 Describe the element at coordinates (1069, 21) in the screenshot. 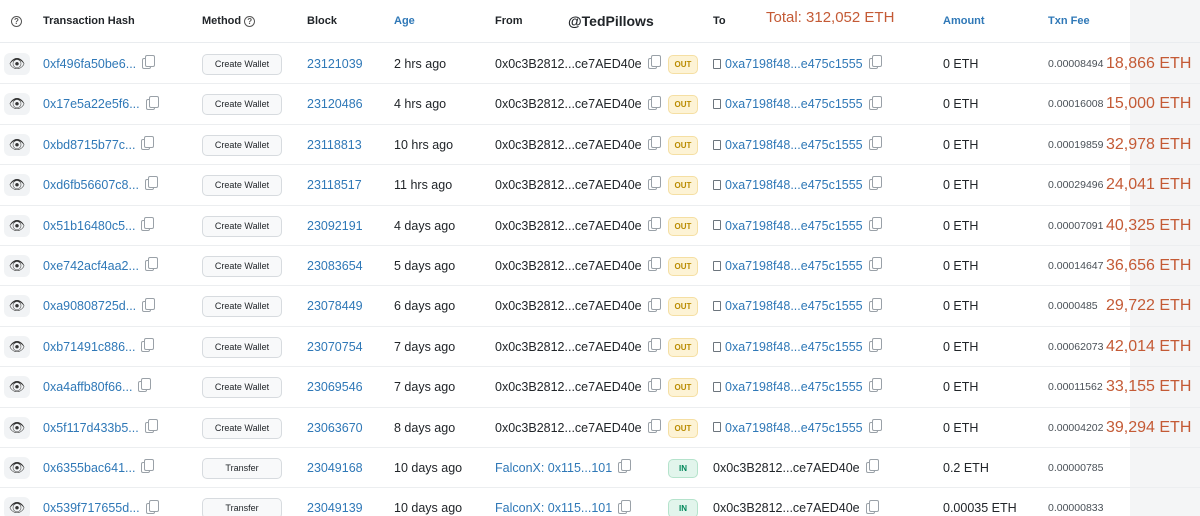

I see `header-txn-fee: Txn Fee` at that location.